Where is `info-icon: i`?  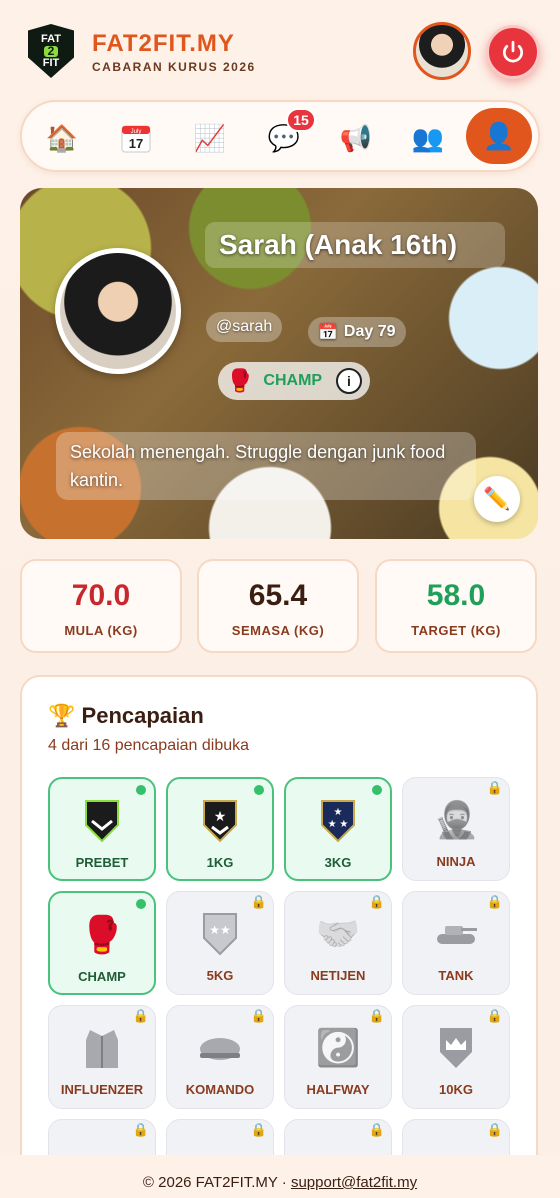
info-icon: i is located at coordinates (349, 381).